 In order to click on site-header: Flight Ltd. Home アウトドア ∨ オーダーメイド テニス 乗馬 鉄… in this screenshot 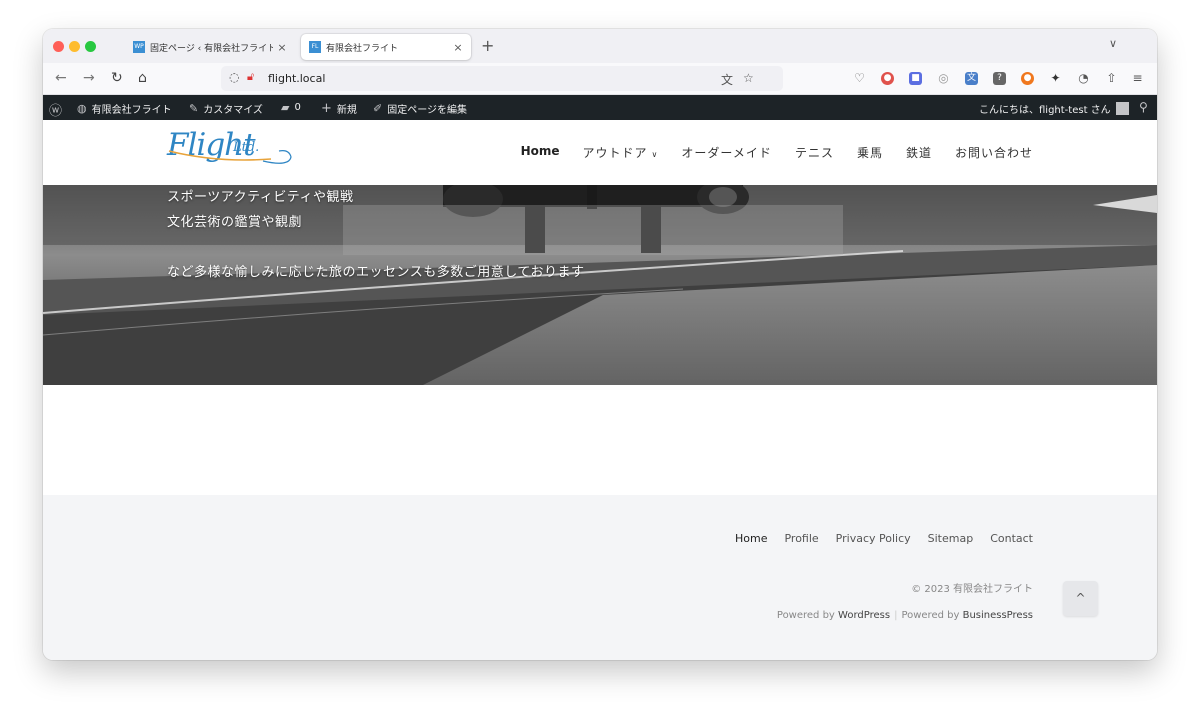, I will do `click(600, 152)`.